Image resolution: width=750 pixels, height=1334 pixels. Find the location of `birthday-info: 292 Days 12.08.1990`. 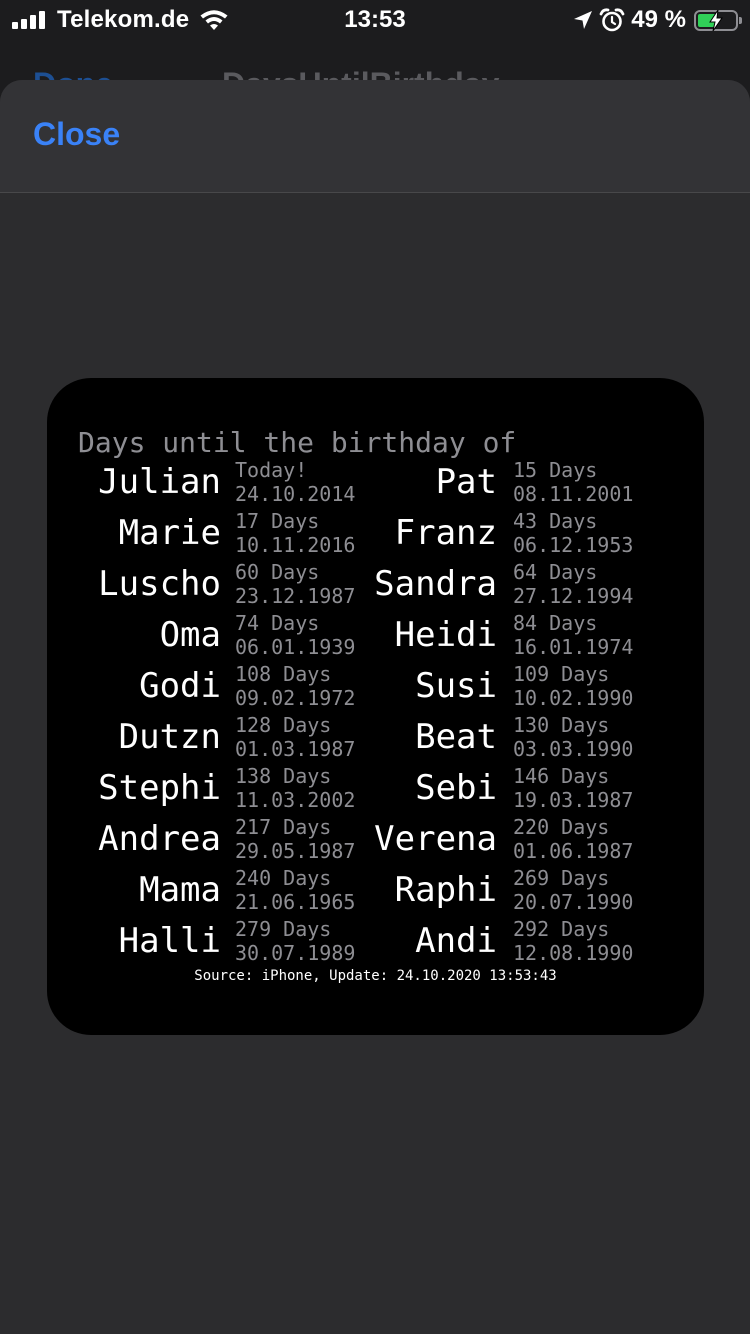

birthday-info: 292 Days 12.08.1990 is located at coordinates (573, 941).